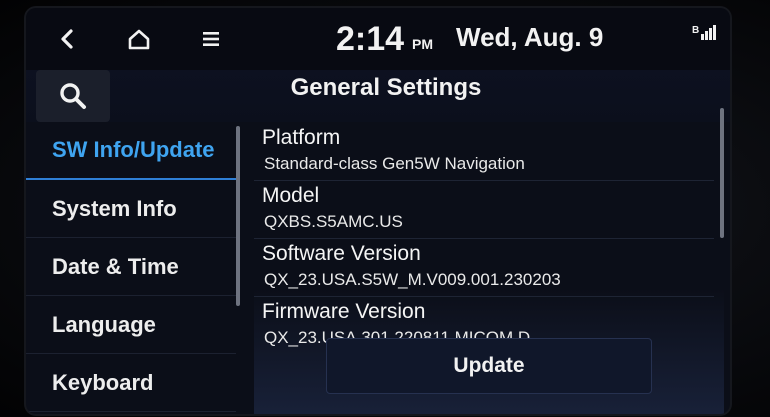  What do you see at coordinates (370, 39) in the screenshot?
I see `clock-time: 2:14` at bounding box center [370, 39].